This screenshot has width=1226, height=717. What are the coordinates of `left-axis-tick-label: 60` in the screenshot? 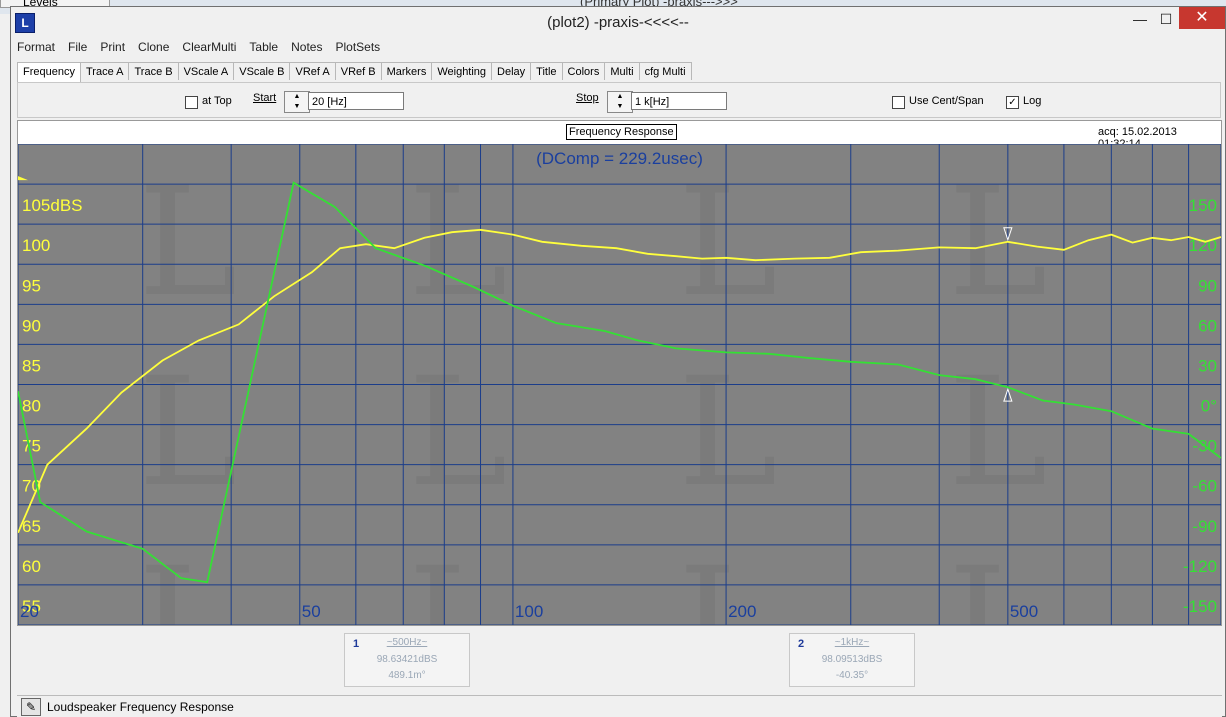 It's located at (31, 566).